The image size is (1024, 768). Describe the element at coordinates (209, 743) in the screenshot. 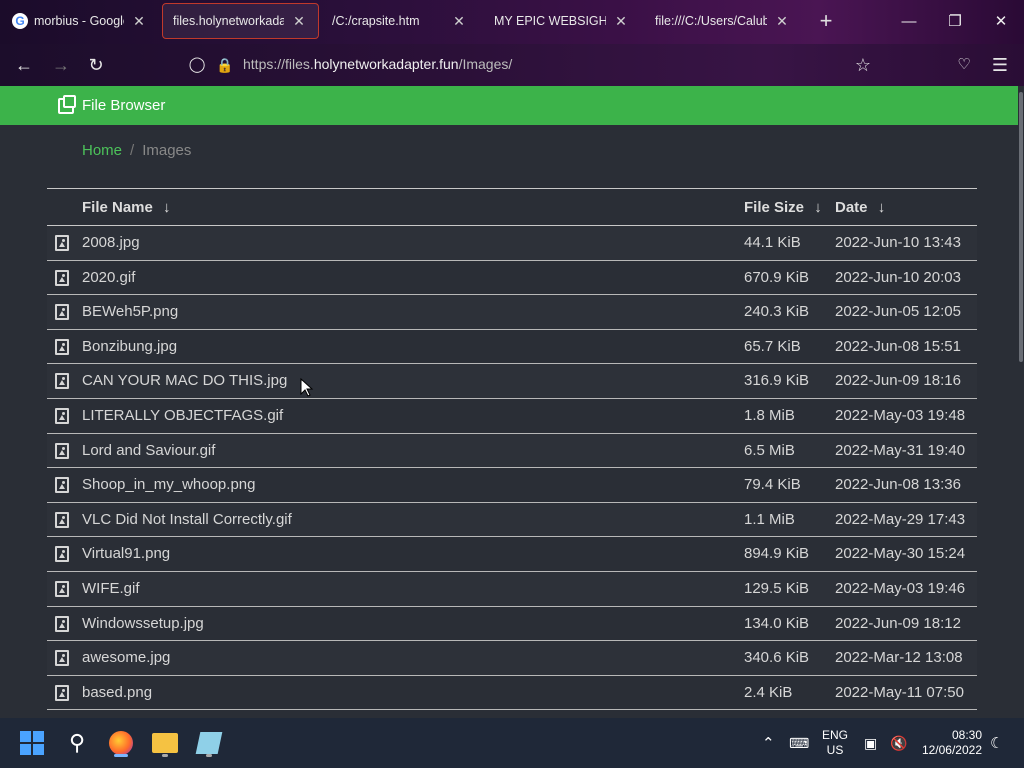

I see `notepad-icon` at that location.